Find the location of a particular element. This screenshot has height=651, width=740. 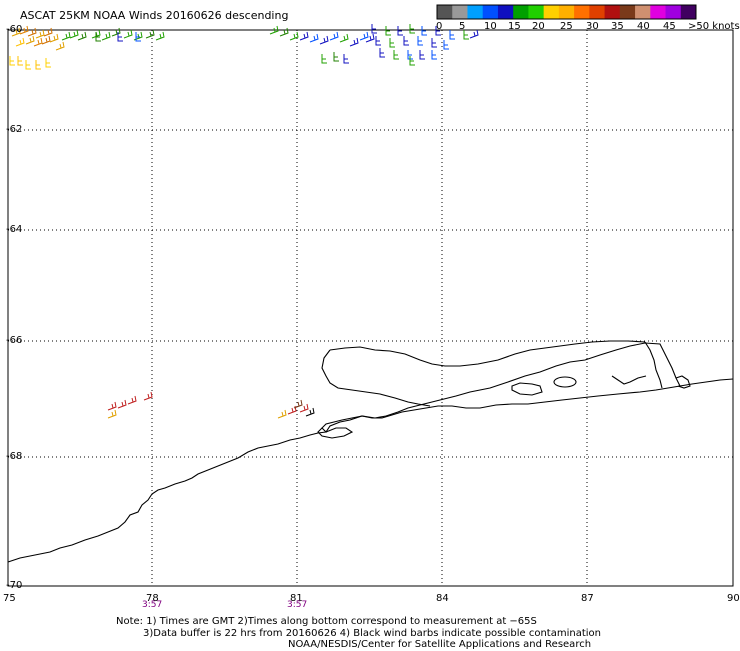

peninsula-outline is located at coordinates (376, 378).